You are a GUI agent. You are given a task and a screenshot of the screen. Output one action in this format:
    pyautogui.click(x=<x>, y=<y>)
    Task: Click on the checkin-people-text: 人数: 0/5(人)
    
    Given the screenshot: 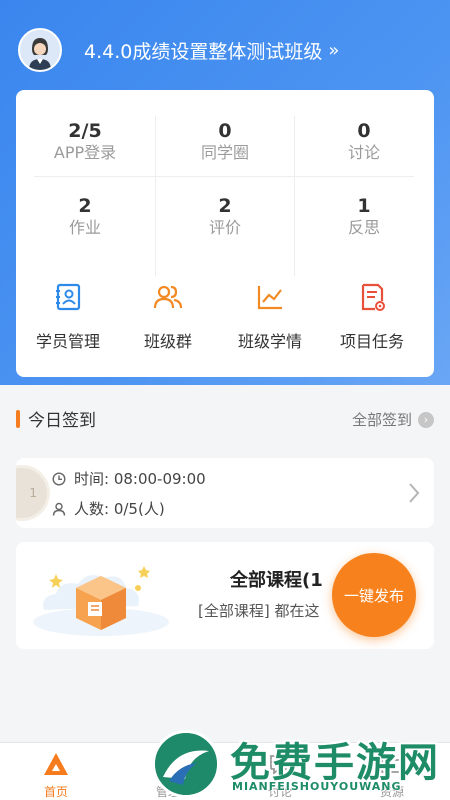 What is the action you would take?
    pyautogui.click(x=119, y=509)
    